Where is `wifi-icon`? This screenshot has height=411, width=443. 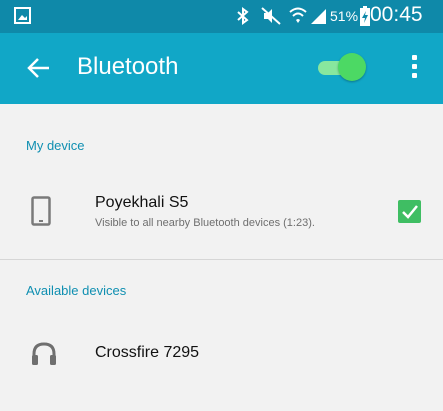 wifi-icon is located at coordinates (298, 15).